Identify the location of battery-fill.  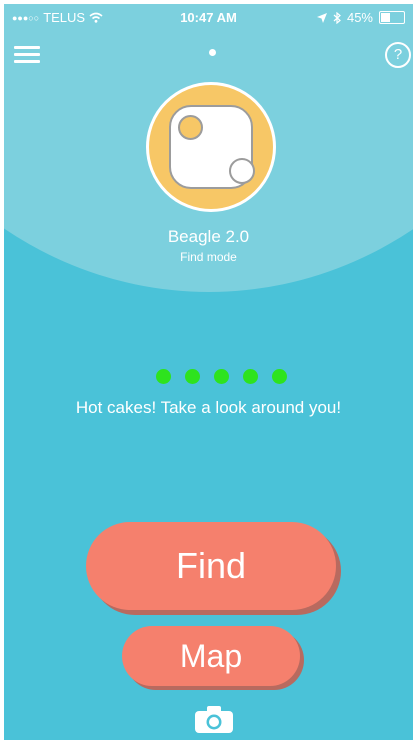
(385, 17).